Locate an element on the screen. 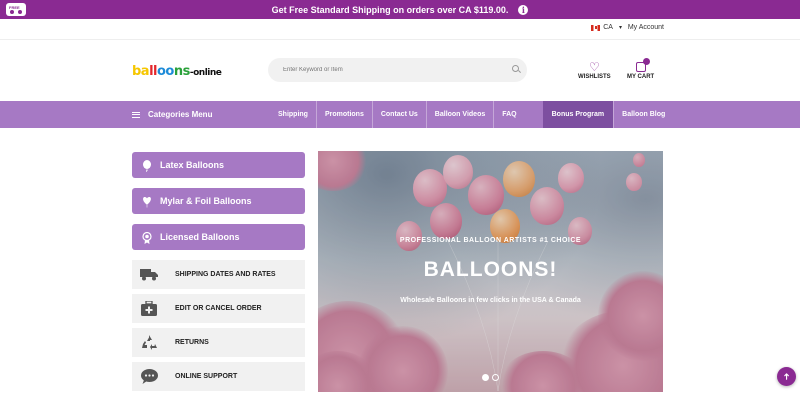  search-icon is located at coordinates (515, 68).